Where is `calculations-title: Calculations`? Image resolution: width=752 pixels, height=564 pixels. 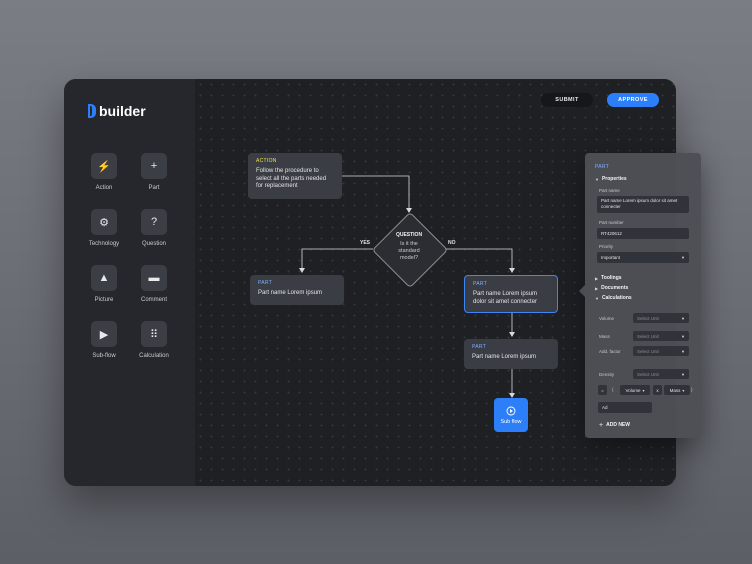
calculations-title: Calculations is located at coordinates (616, 298).